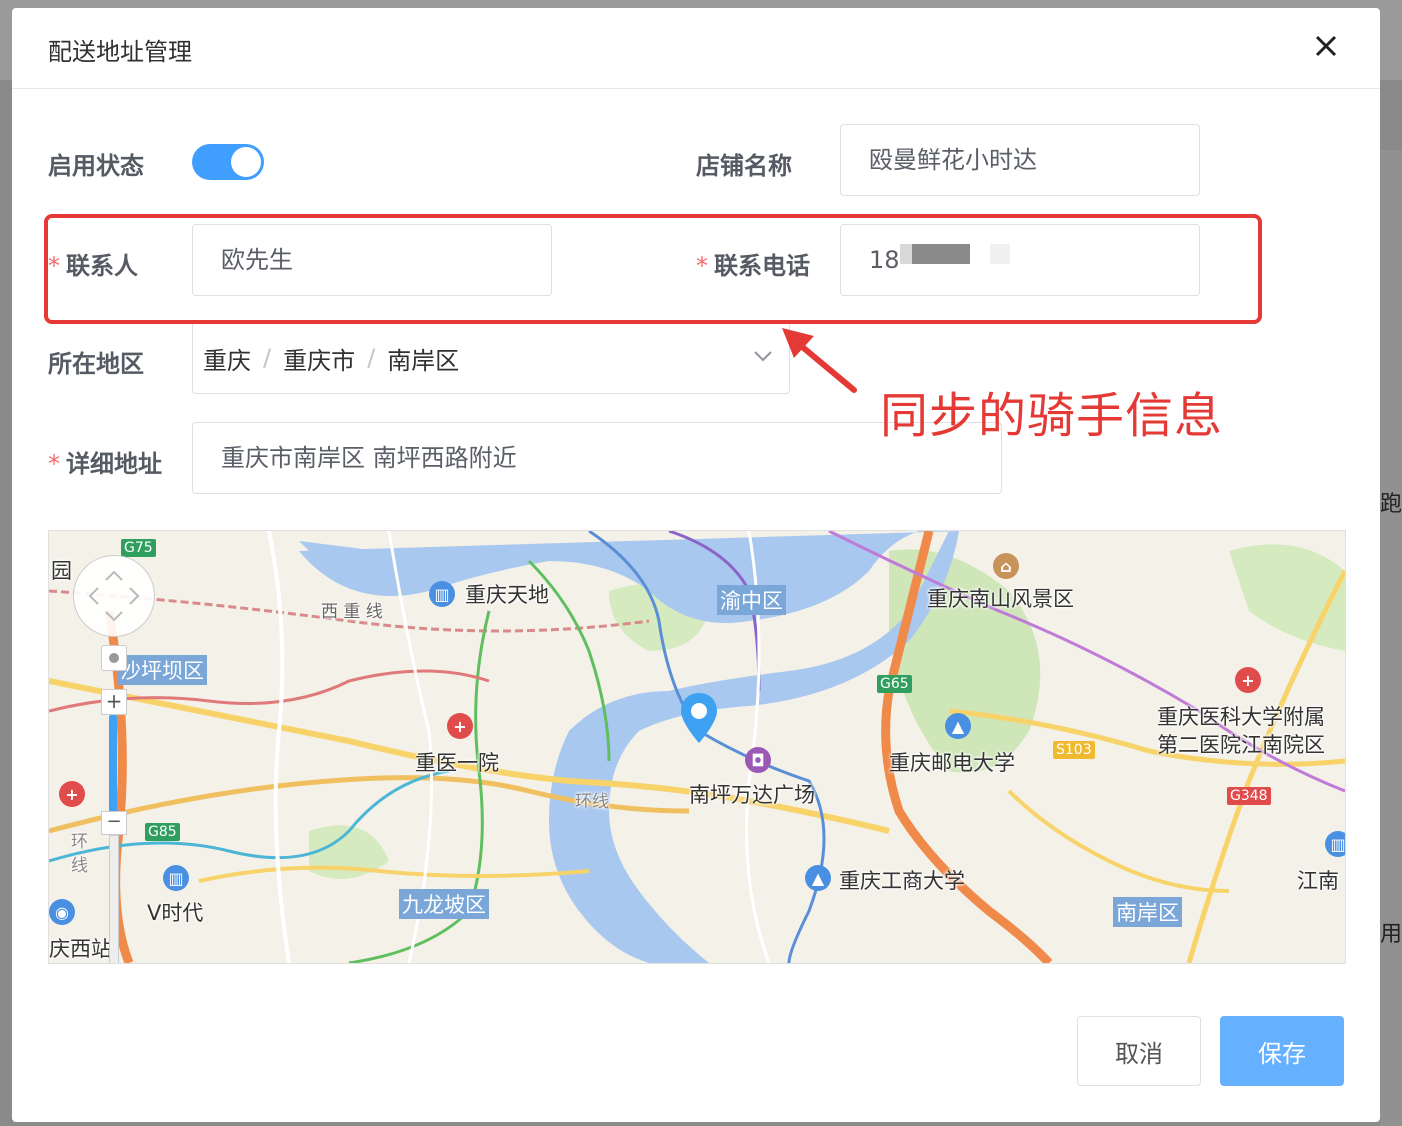  I want to click on map-label: 南坪万达广场, so click(752, 795).